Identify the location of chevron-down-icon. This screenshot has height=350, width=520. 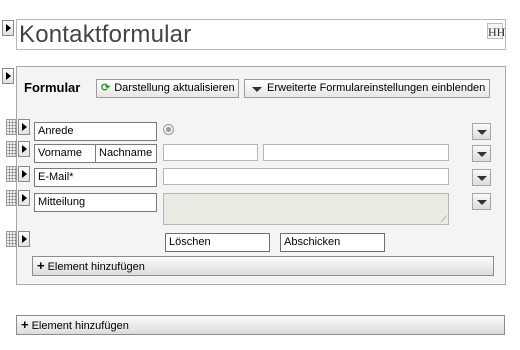
(257, 89).